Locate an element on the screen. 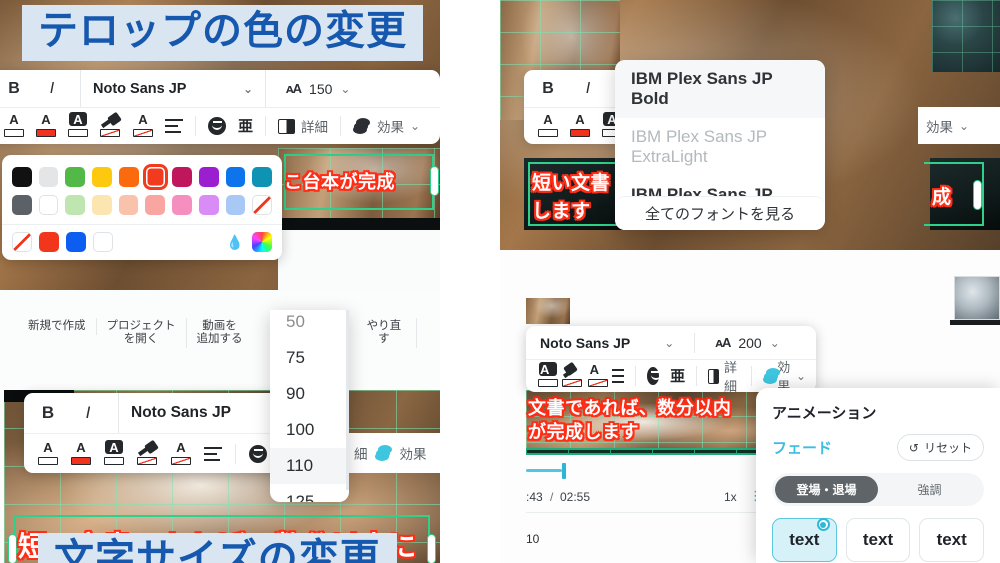 This screenshot has width=1000, height=563. menu-item-new: 新規で作成 is located at coordinates (57, 327).